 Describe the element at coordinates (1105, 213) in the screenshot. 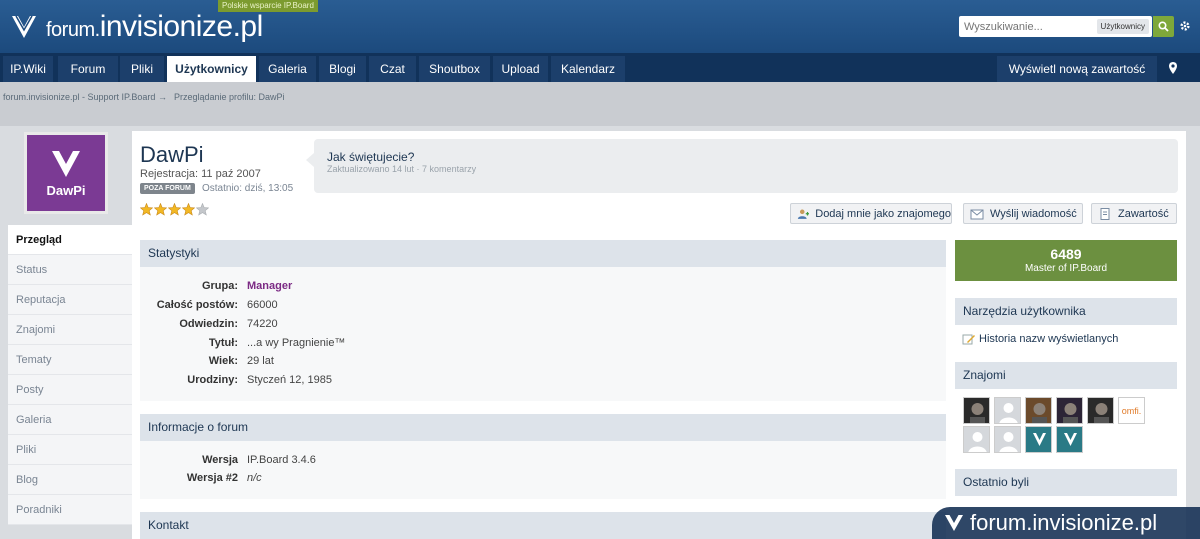

I see `document-icon` at that location.